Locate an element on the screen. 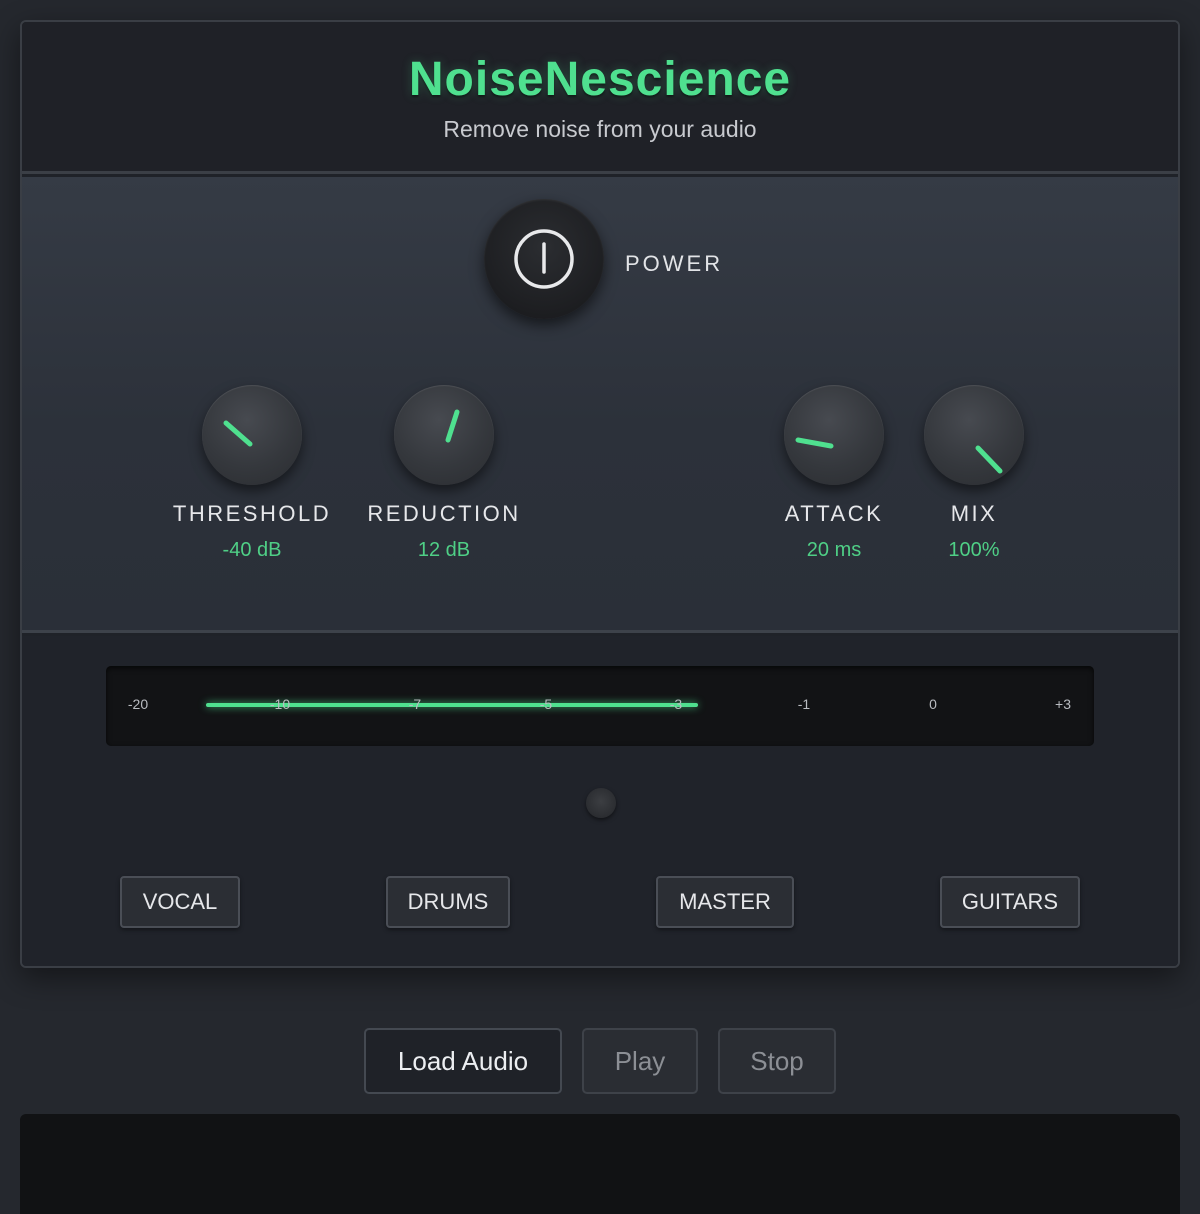 The image size is (1200, 1214). reduction-value: 12 dB is located at coordinates (444, 550).